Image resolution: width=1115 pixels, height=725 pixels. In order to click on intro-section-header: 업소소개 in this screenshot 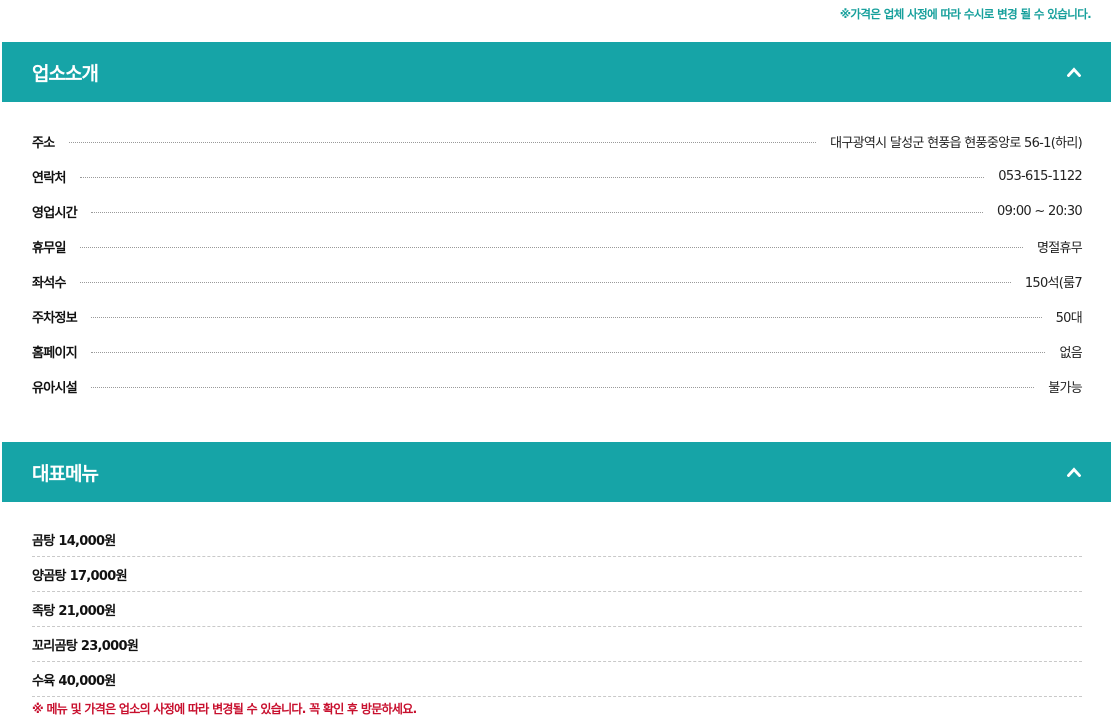, I will do `click(556, 72)`.